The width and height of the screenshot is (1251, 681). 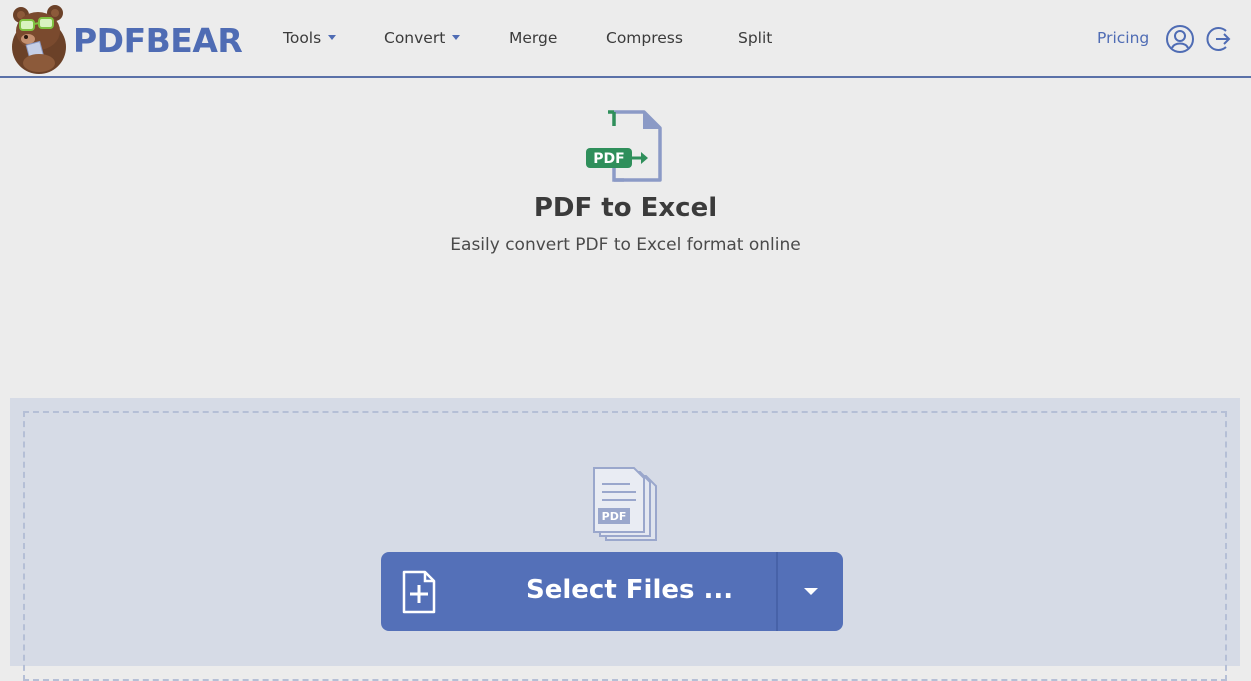 What do you see at coordinates (608, 159) in the screenshot?
I see `pdf-badge-text: PDF` at bounding box center [608, 159].